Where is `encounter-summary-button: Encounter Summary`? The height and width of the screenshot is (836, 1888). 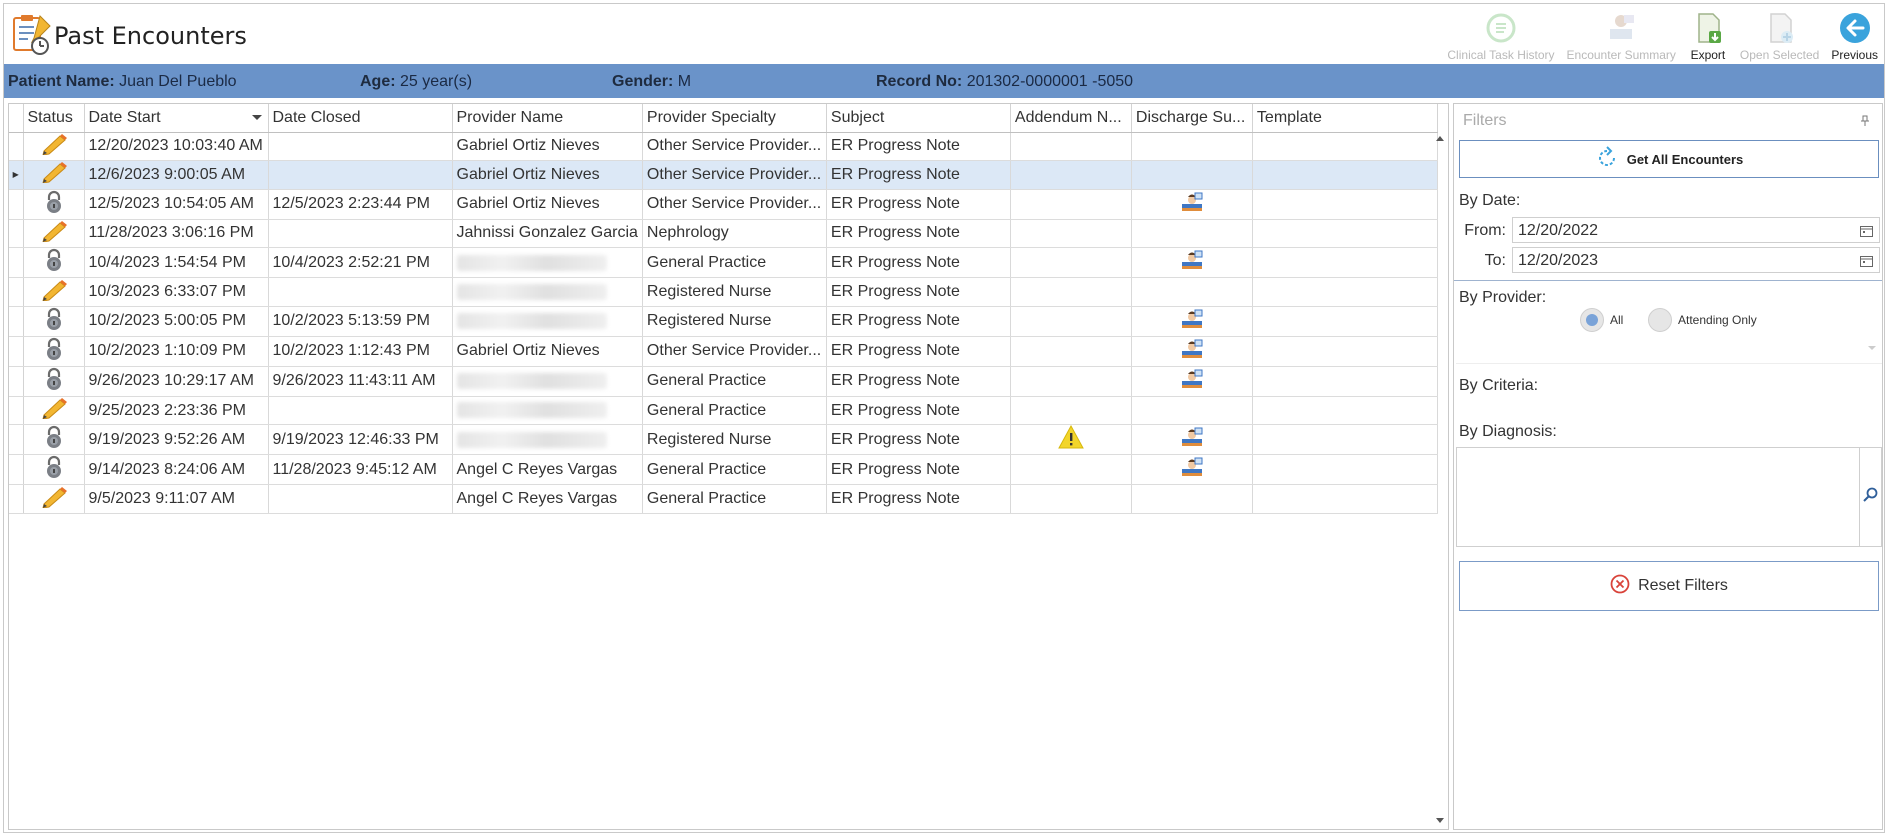
encounter-summary-button: Encounter Summary is located at coordinates (1621, 35).